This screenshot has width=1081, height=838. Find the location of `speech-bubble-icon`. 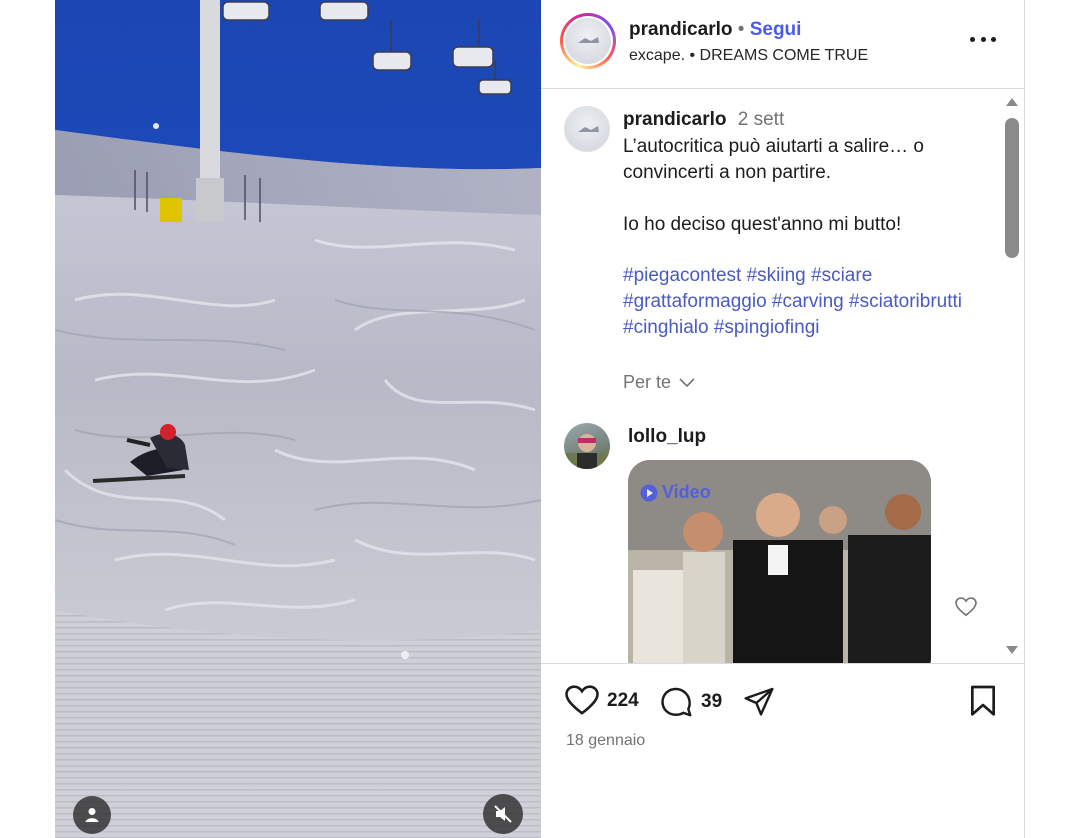

speech-bubble-icon is located at coordinates (676, 701).